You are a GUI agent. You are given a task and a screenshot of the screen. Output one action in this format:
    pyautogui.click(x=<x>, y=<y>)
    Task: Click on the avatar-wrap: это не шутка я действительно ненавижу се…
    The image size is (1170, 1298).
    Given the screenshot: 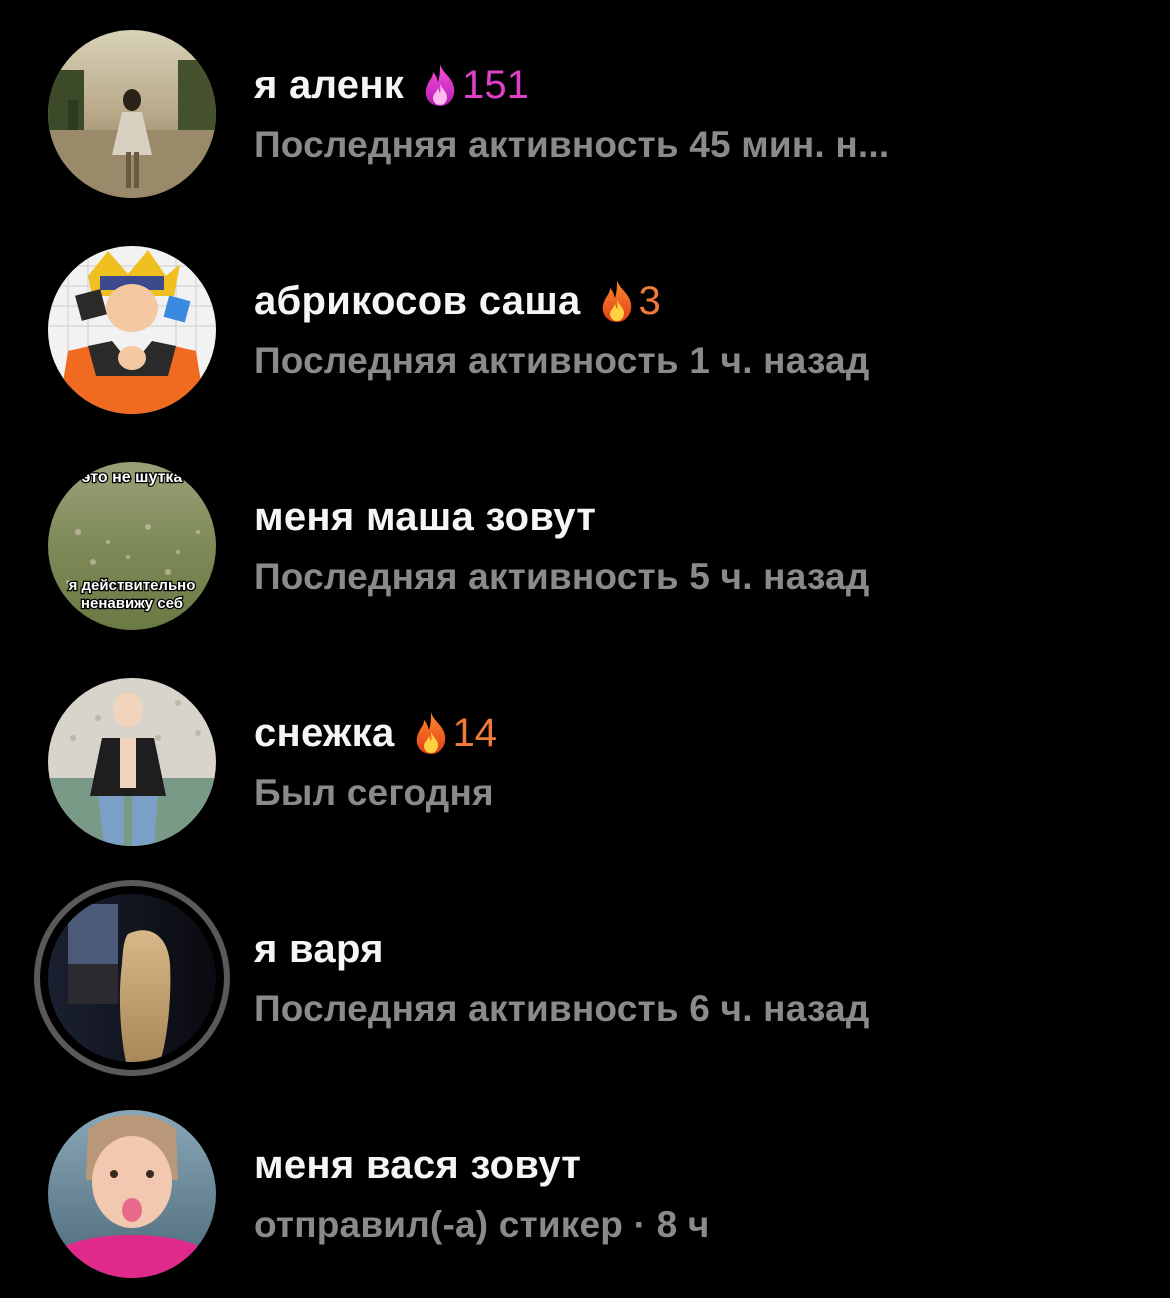 What is the action you would take?
    pyautogui.click(x=132, y=546)
    